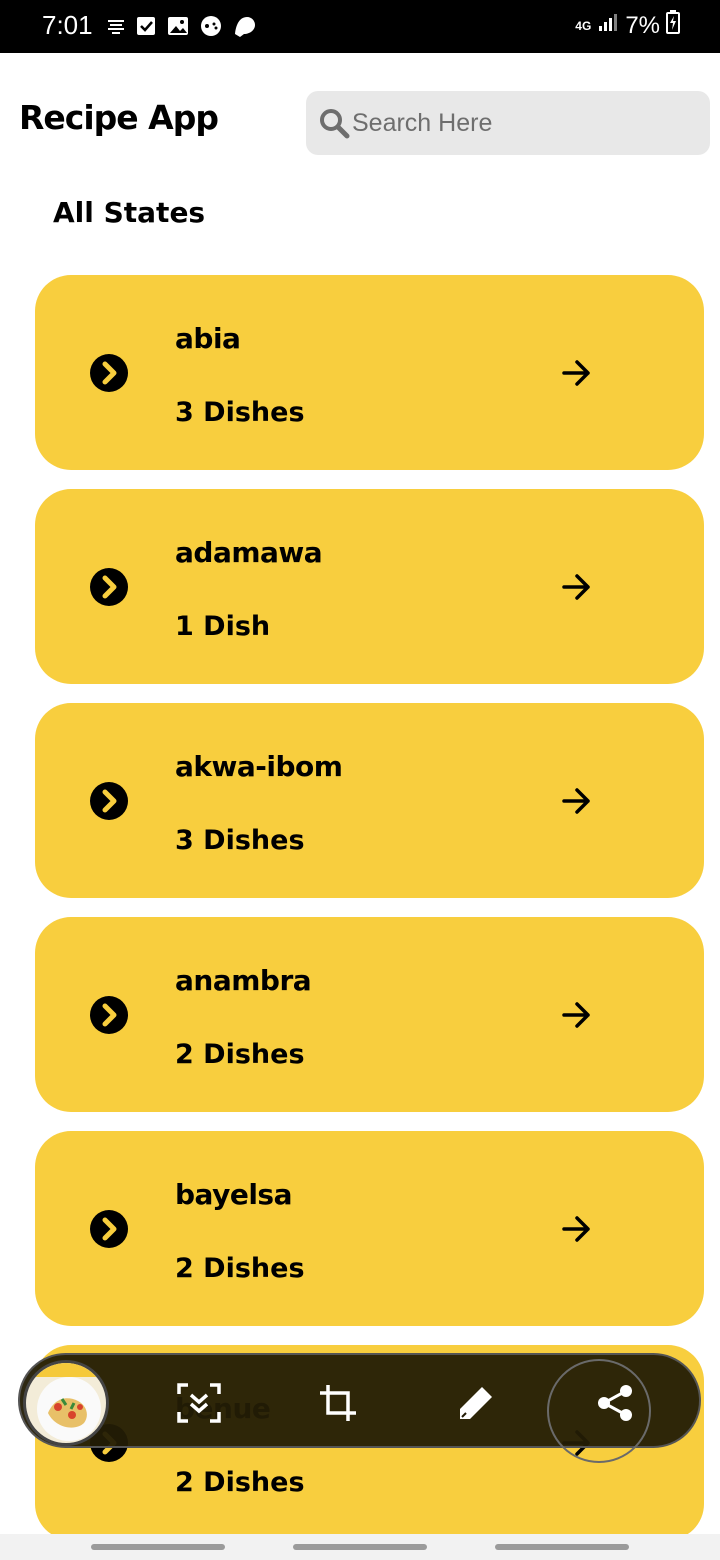 The height and width of the screenshot is (1560, 720). I want to click on network-type: 4G, so click(583, 25).